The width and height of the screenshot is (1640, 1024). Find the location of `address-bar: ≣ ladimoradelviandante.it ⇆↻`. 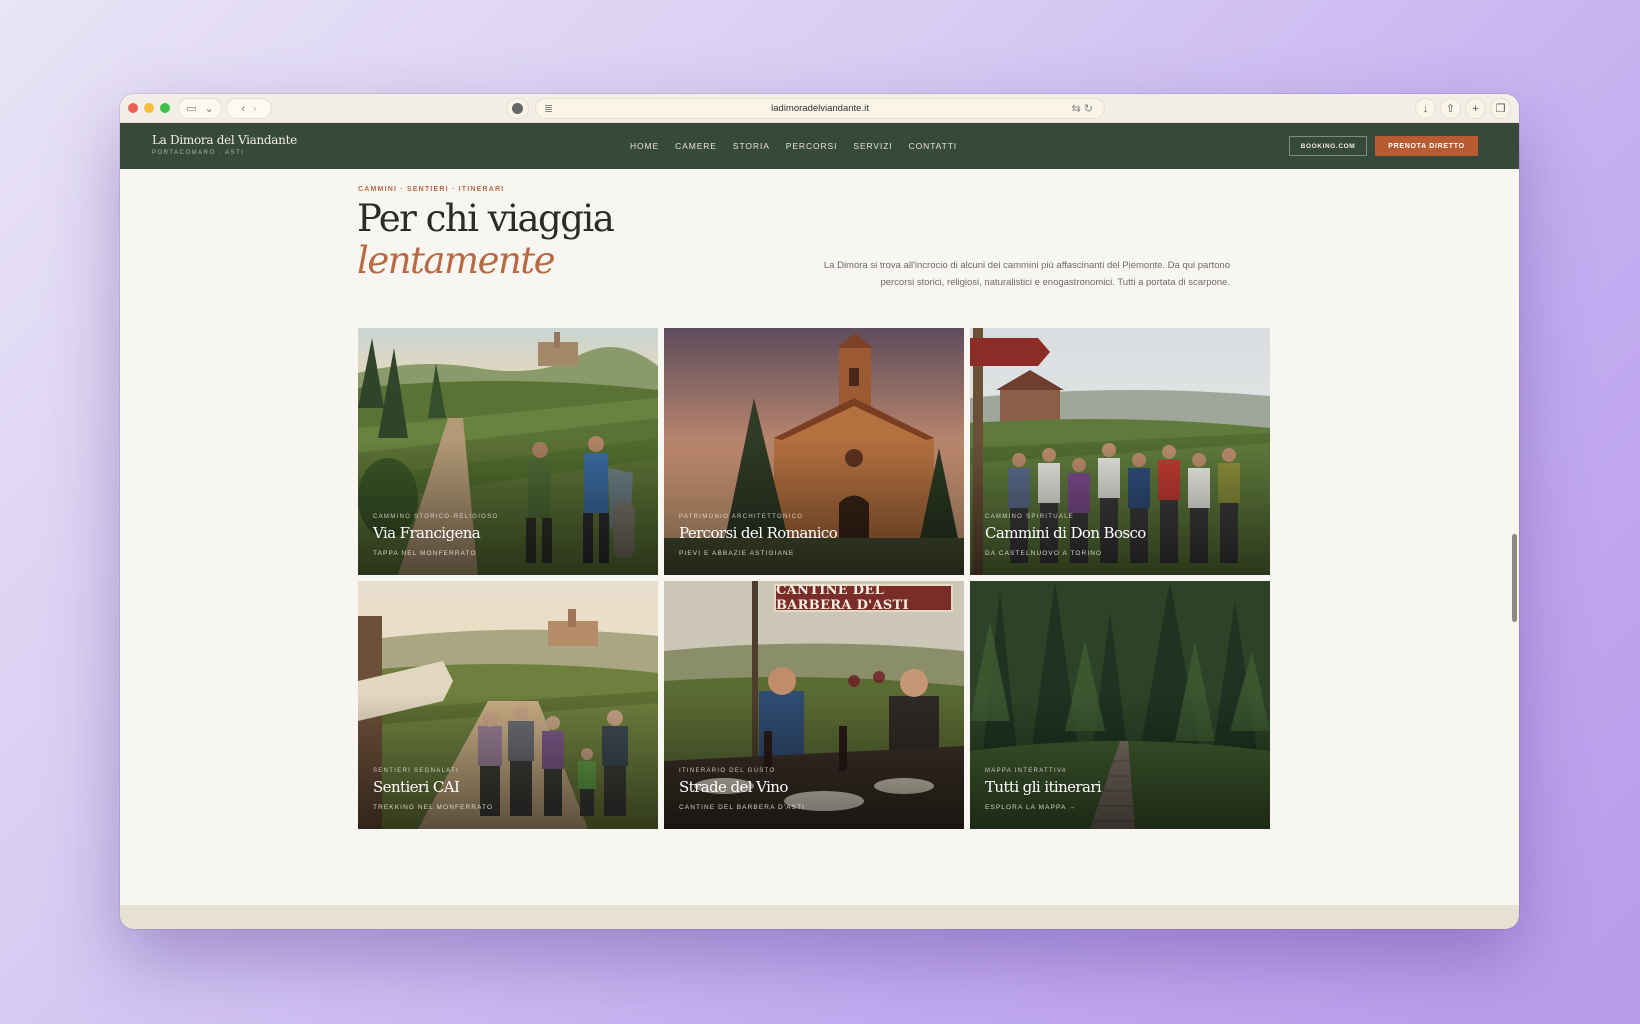

address-bar: ≣ ladimoradelviandante.it ⇆↻ is located at coordinates (820, 108).